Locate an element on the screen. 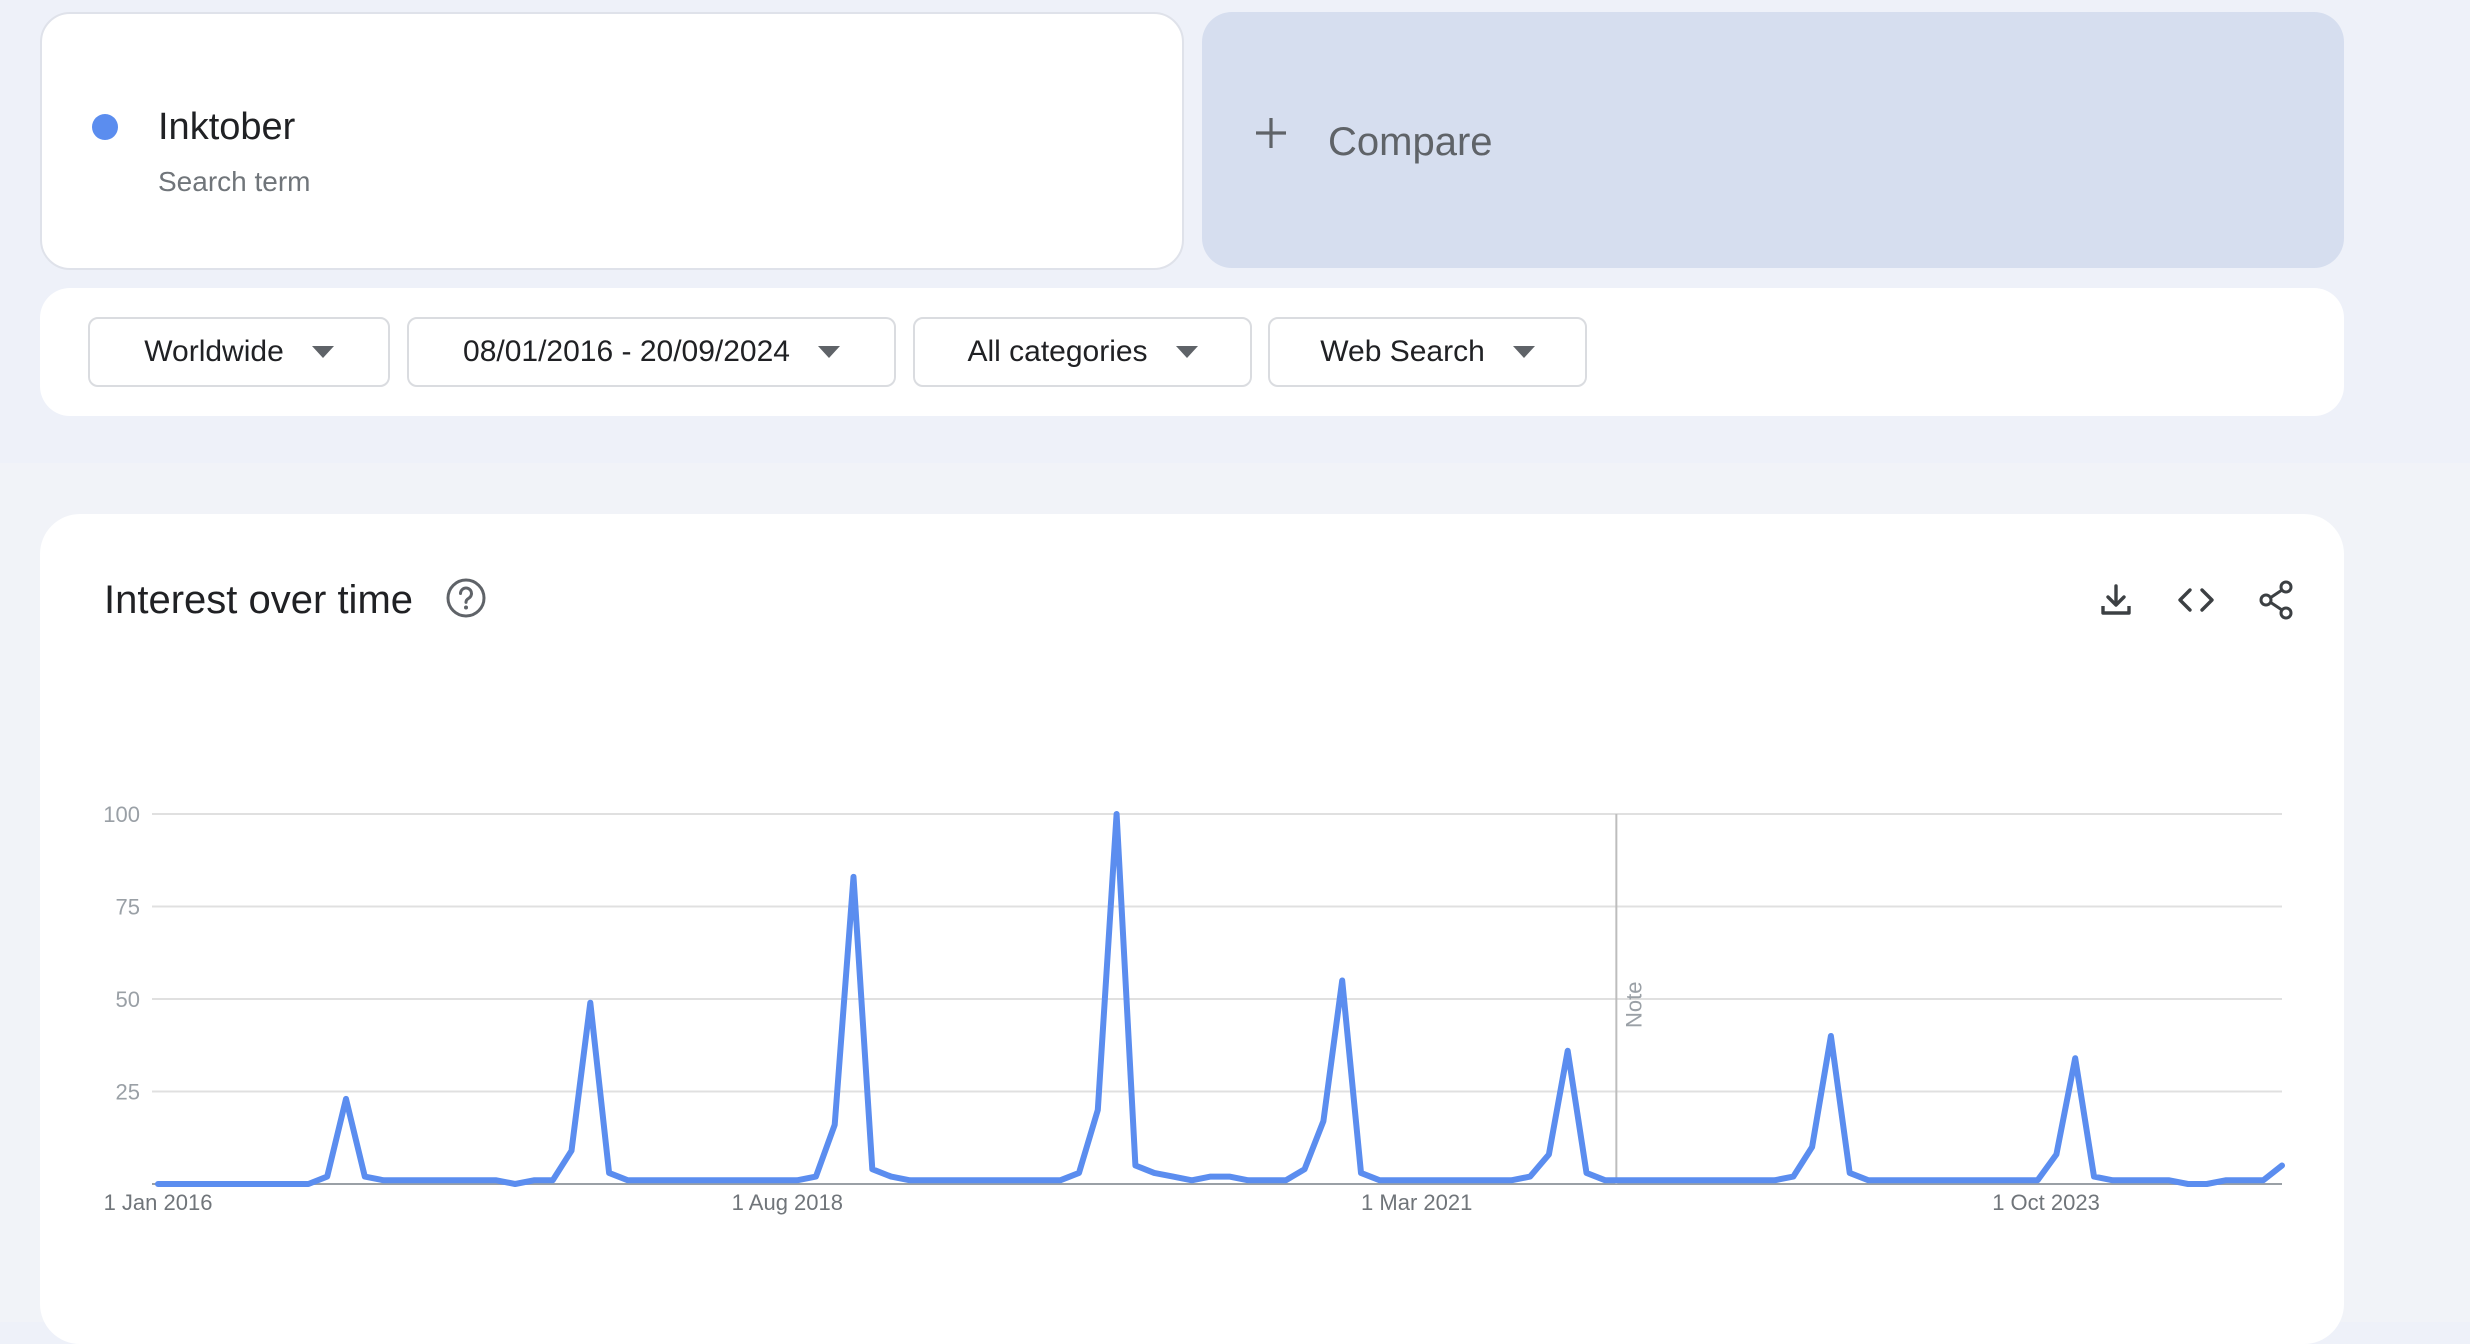  y-tick-label: 50 is located at coordinates (128, 999).